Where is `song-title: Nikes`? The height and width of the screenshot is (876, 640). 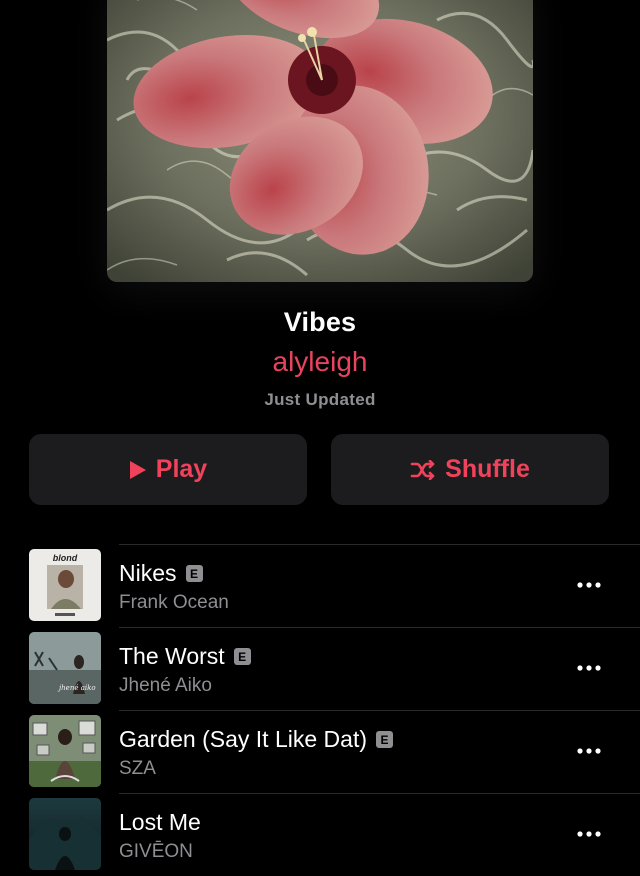 song-title: Nikes is located at coordinates (148, 573).